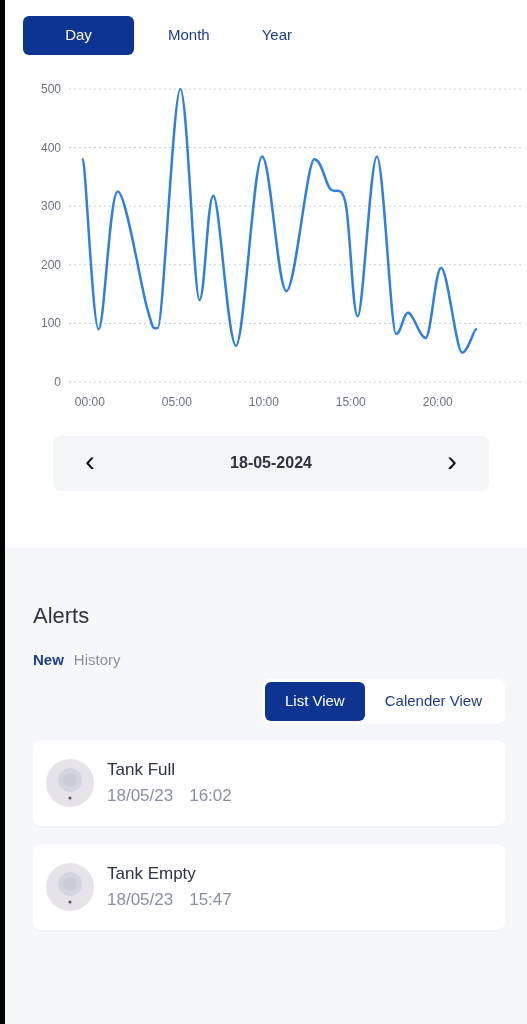 This screenshot has height=1024, width=527. Describe the element at coordinates (50, 88) in the screenshot. I see `axis-tick-label: 500` at that location.